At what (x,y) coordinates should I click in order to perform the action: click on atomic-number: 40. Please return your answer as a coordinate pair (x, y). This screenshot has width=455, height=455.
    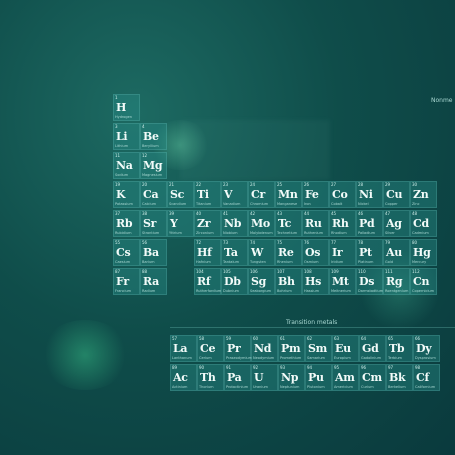
    Looking at the image, I should click on (199, 213).